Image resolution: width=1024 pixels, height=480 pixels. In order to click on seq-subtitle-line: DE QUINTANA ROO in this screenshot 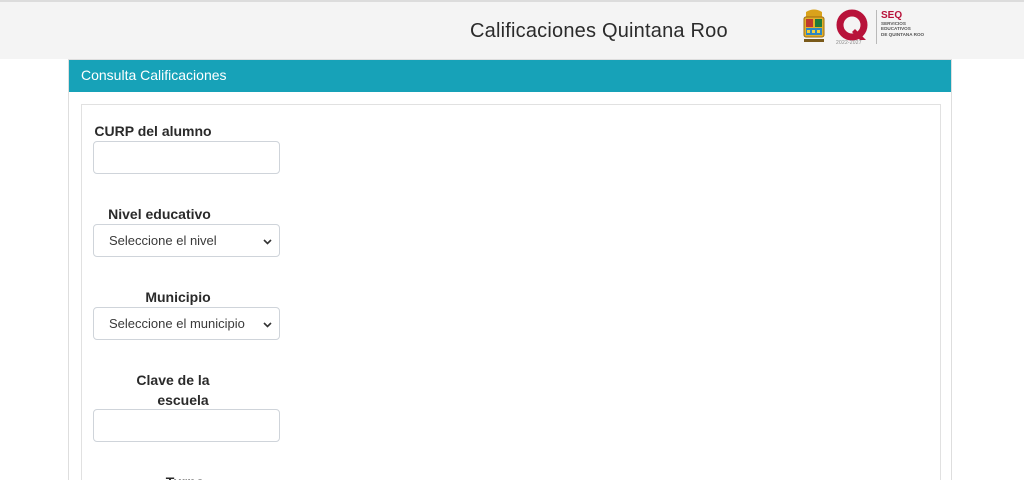, I will do `click(903, 34)`.